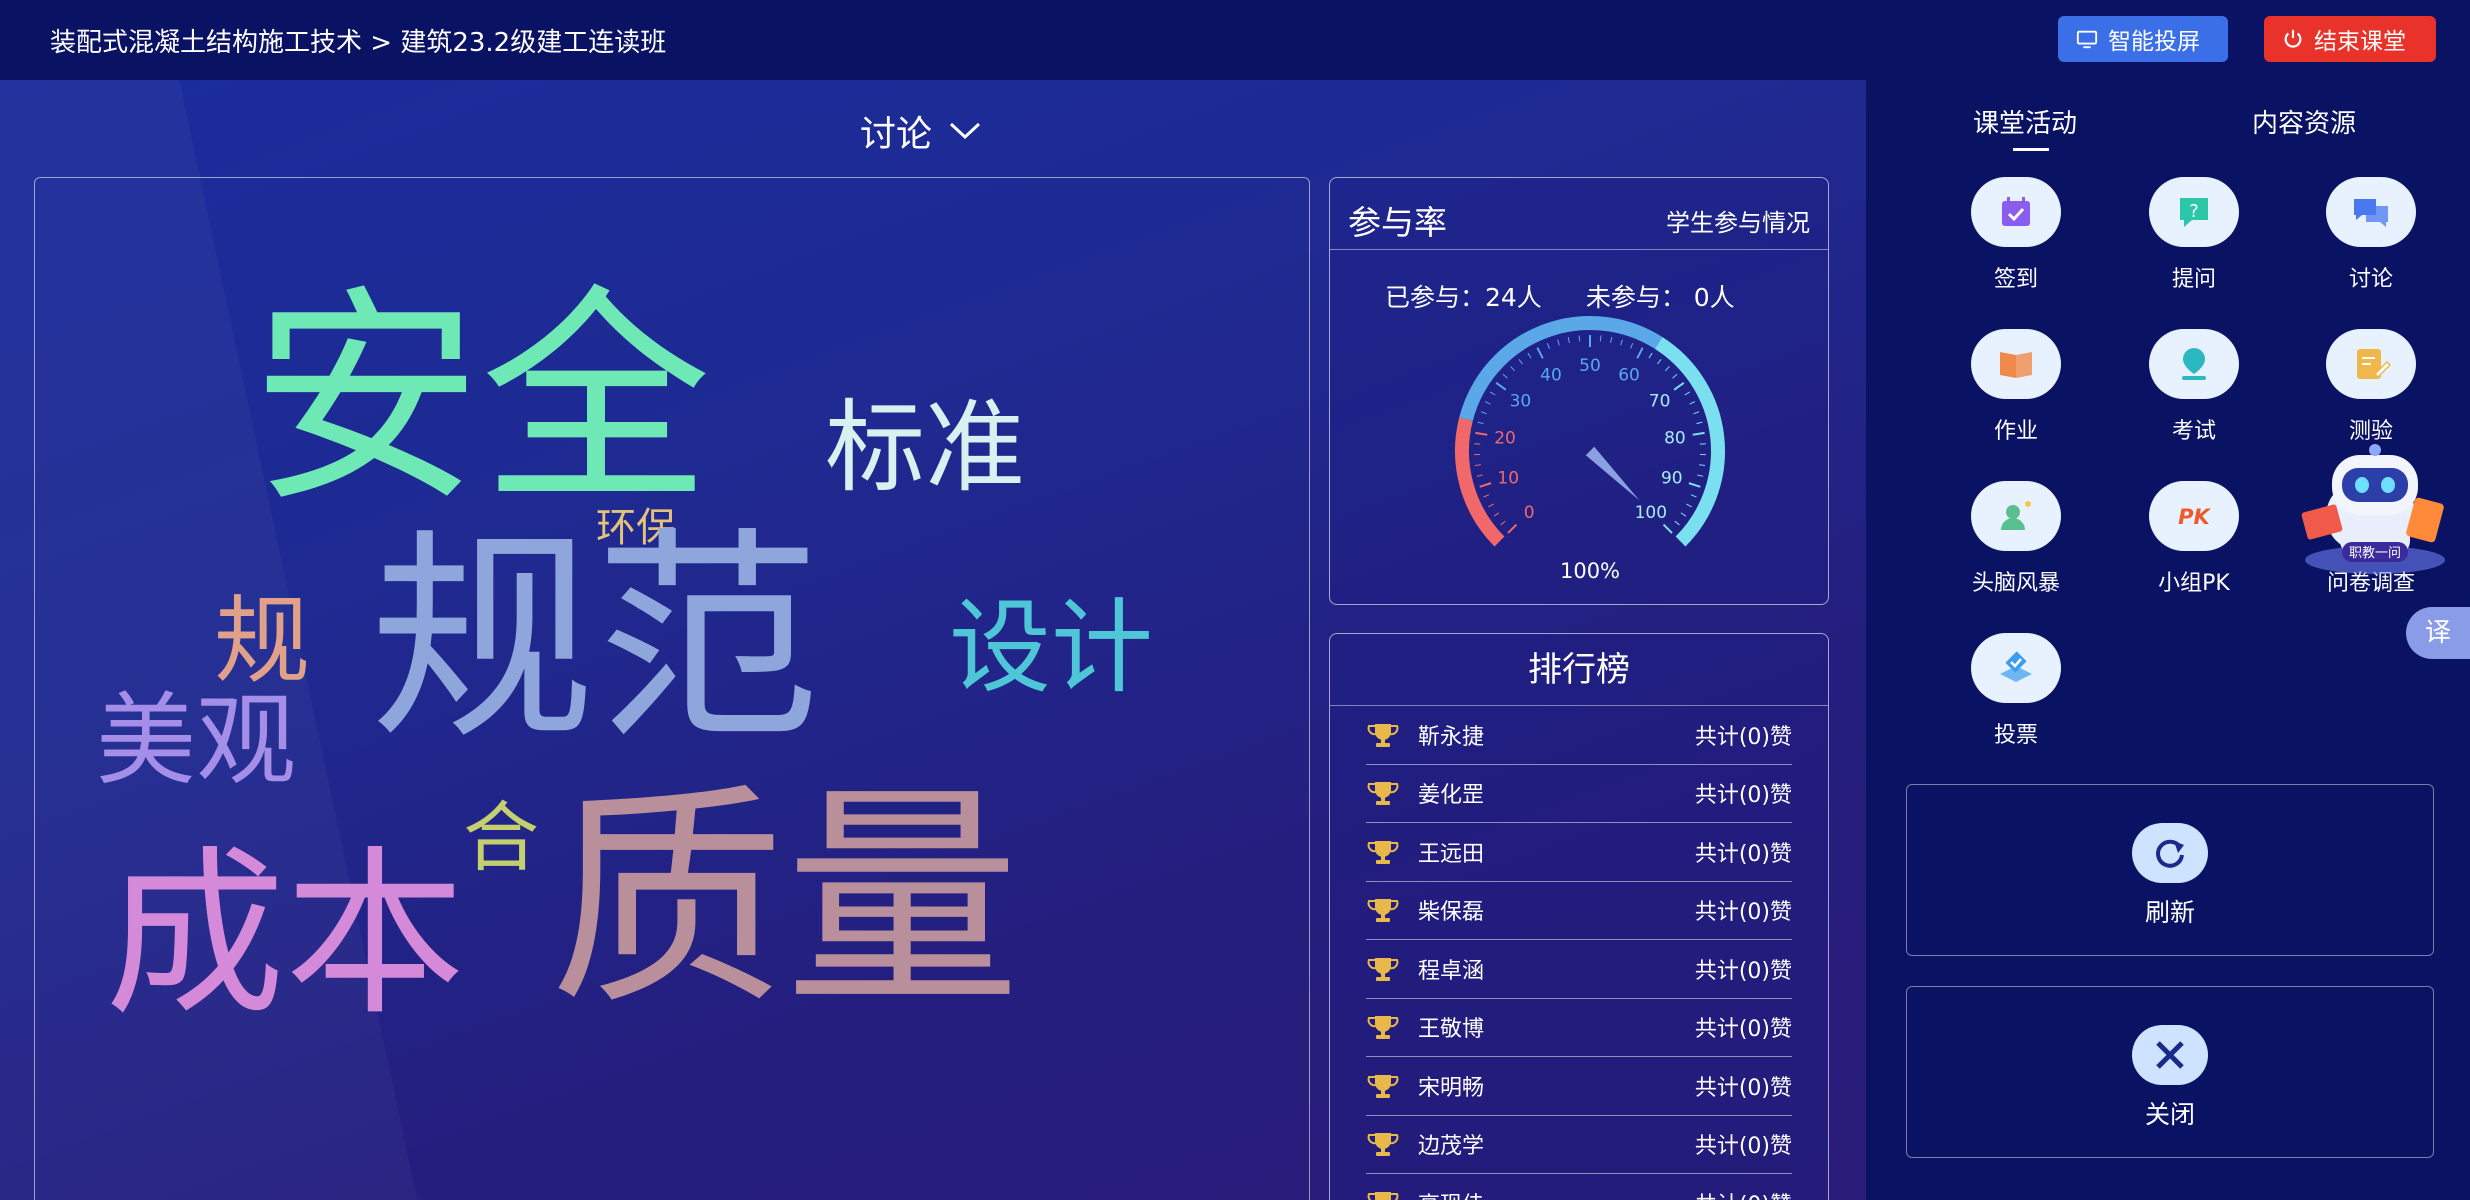  I want to click on exam-pin-icon, so click(2194, 364).